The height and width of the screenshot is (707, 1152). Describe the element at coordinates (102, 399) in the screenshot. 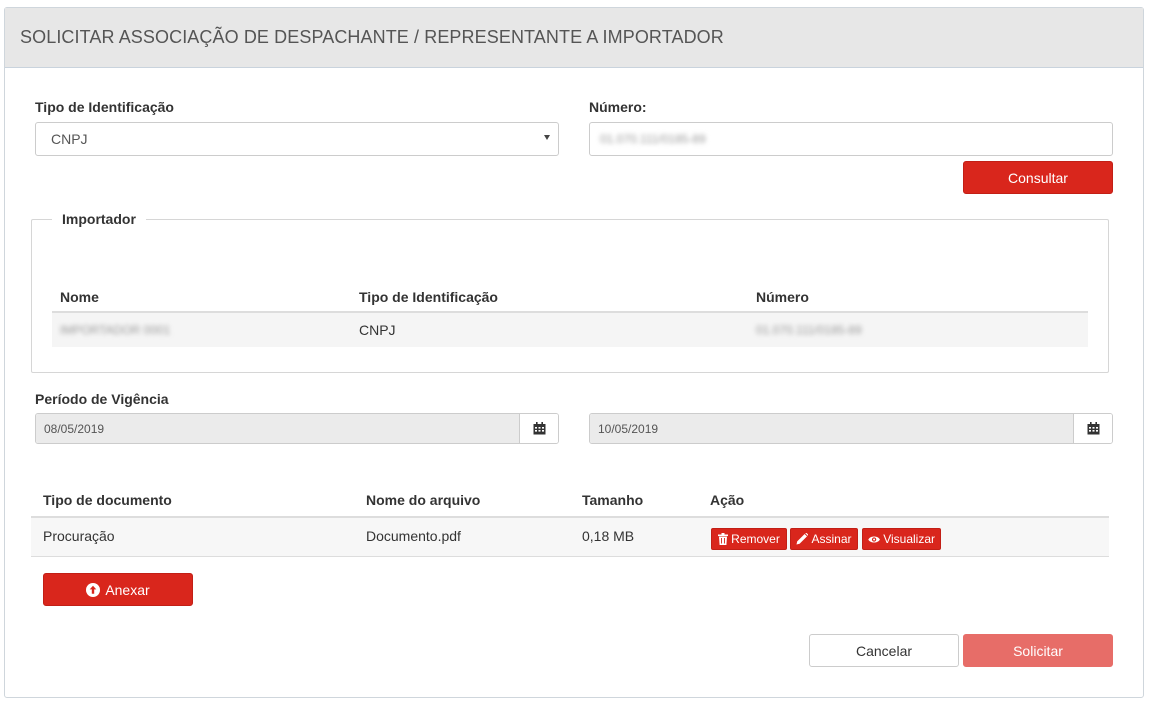

I see `periodo-vigencia-label: Período de Vigência` at that location.